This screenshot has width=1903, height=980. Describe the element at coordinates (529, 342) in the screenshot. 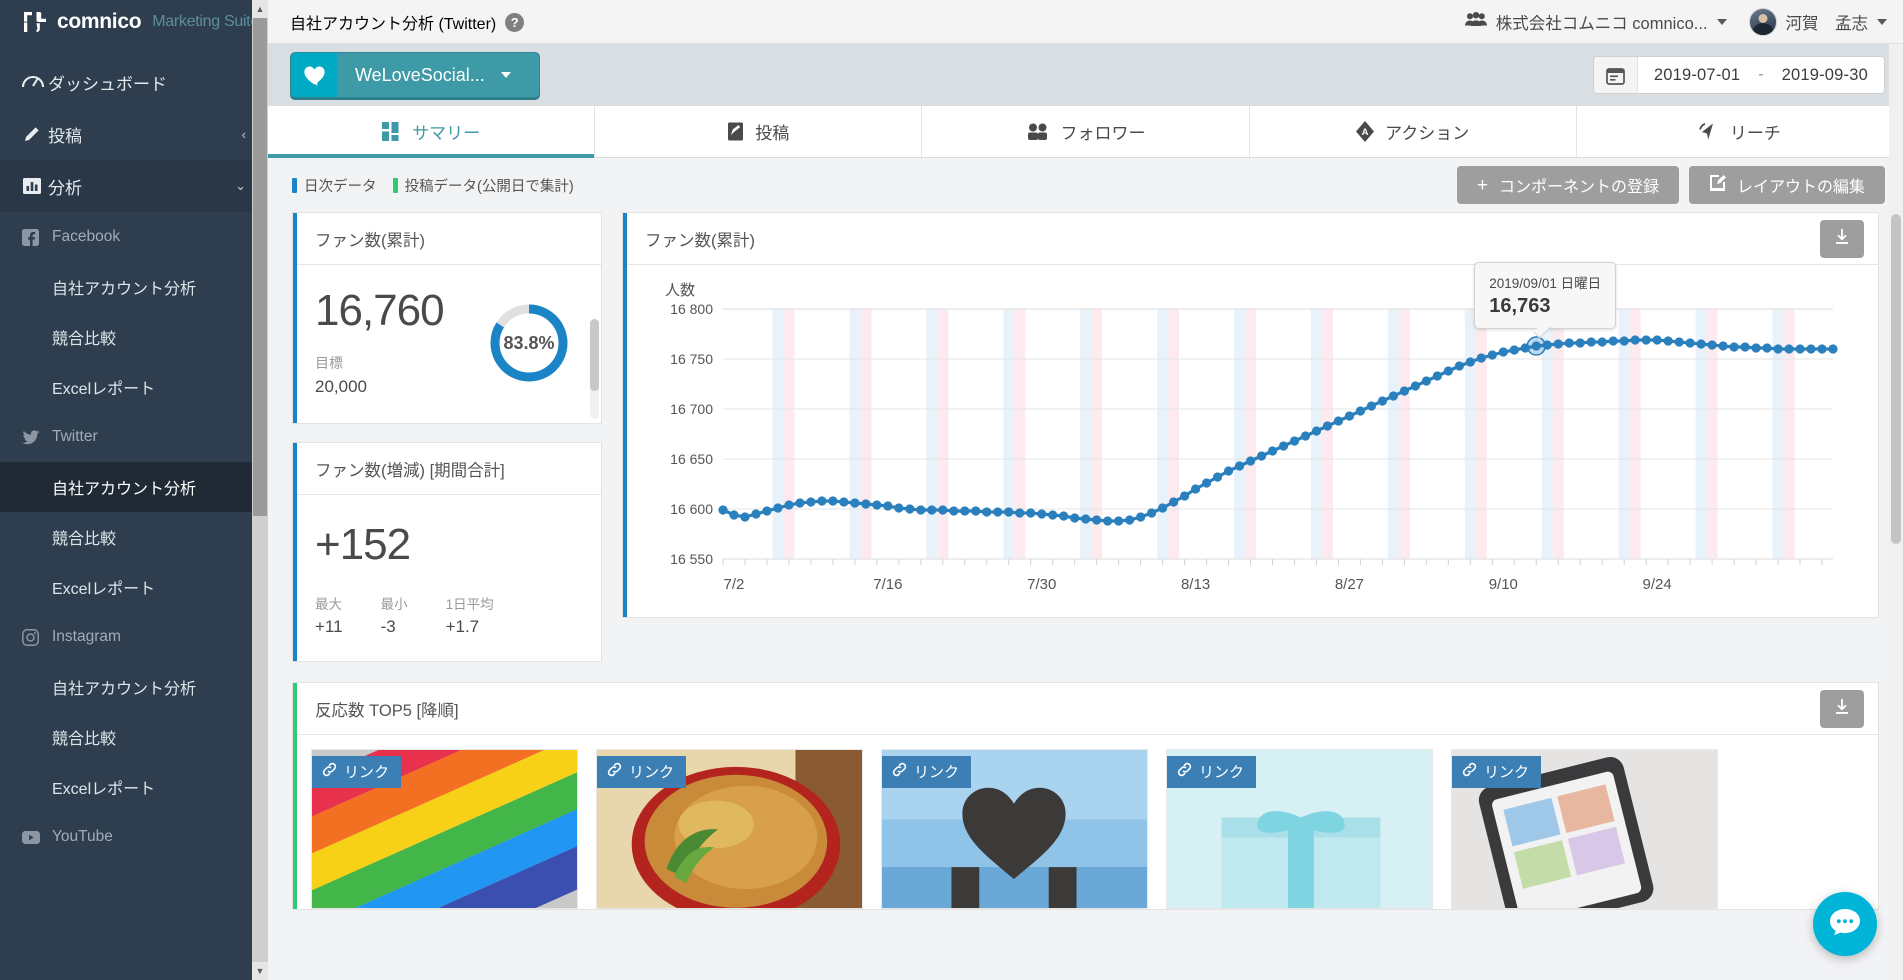

I see `progress-percent: 83.8%` at that location.